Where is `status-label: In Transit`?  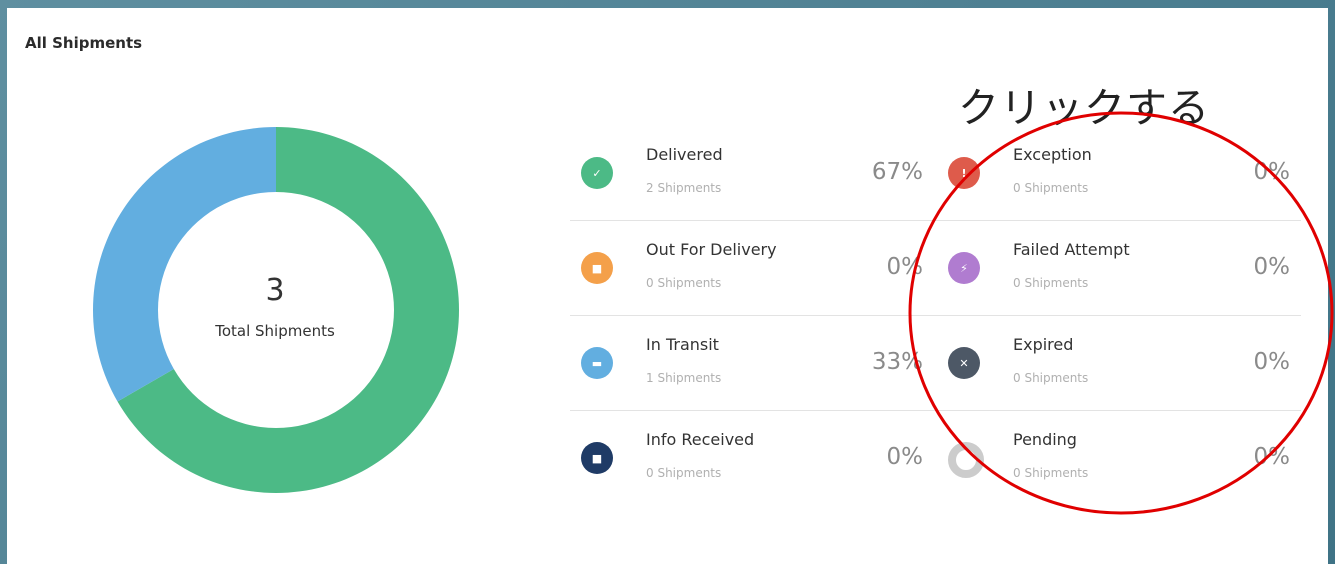
status-label: In Transit is located at coordinates (682, 344).